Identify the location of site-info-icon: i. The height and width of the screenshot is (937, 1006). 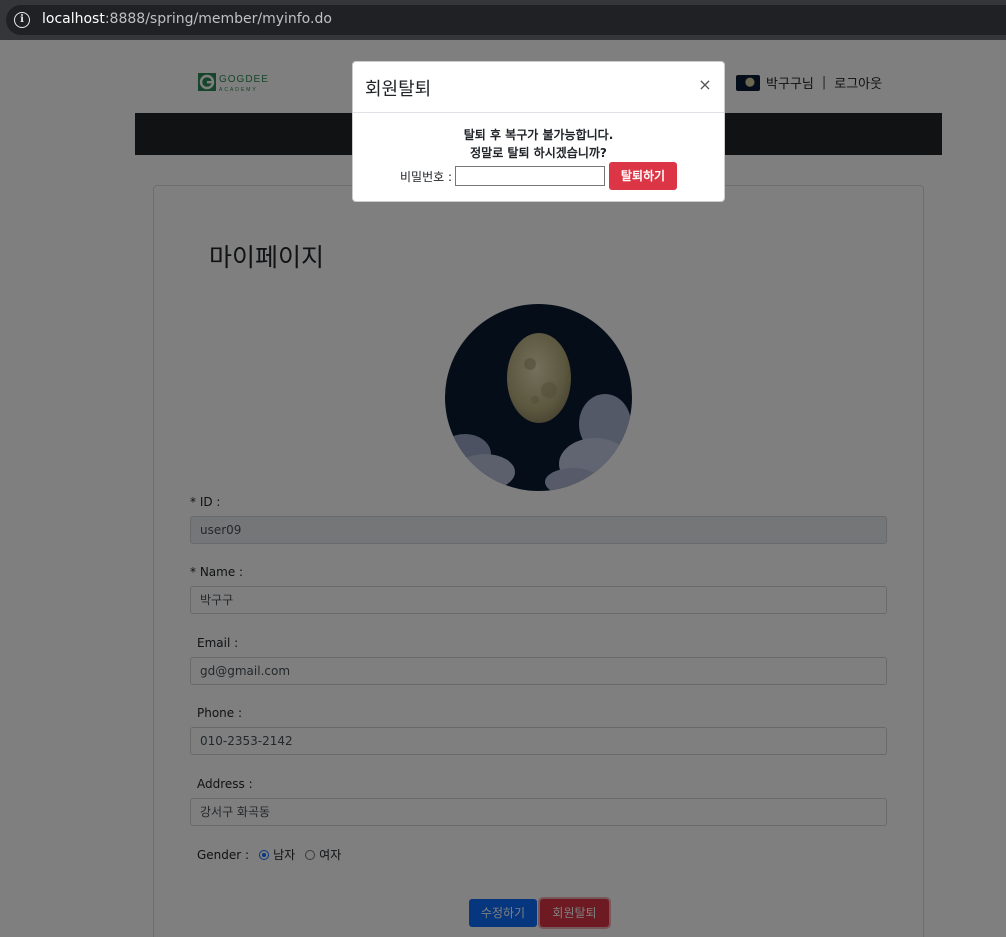
(22, 20).